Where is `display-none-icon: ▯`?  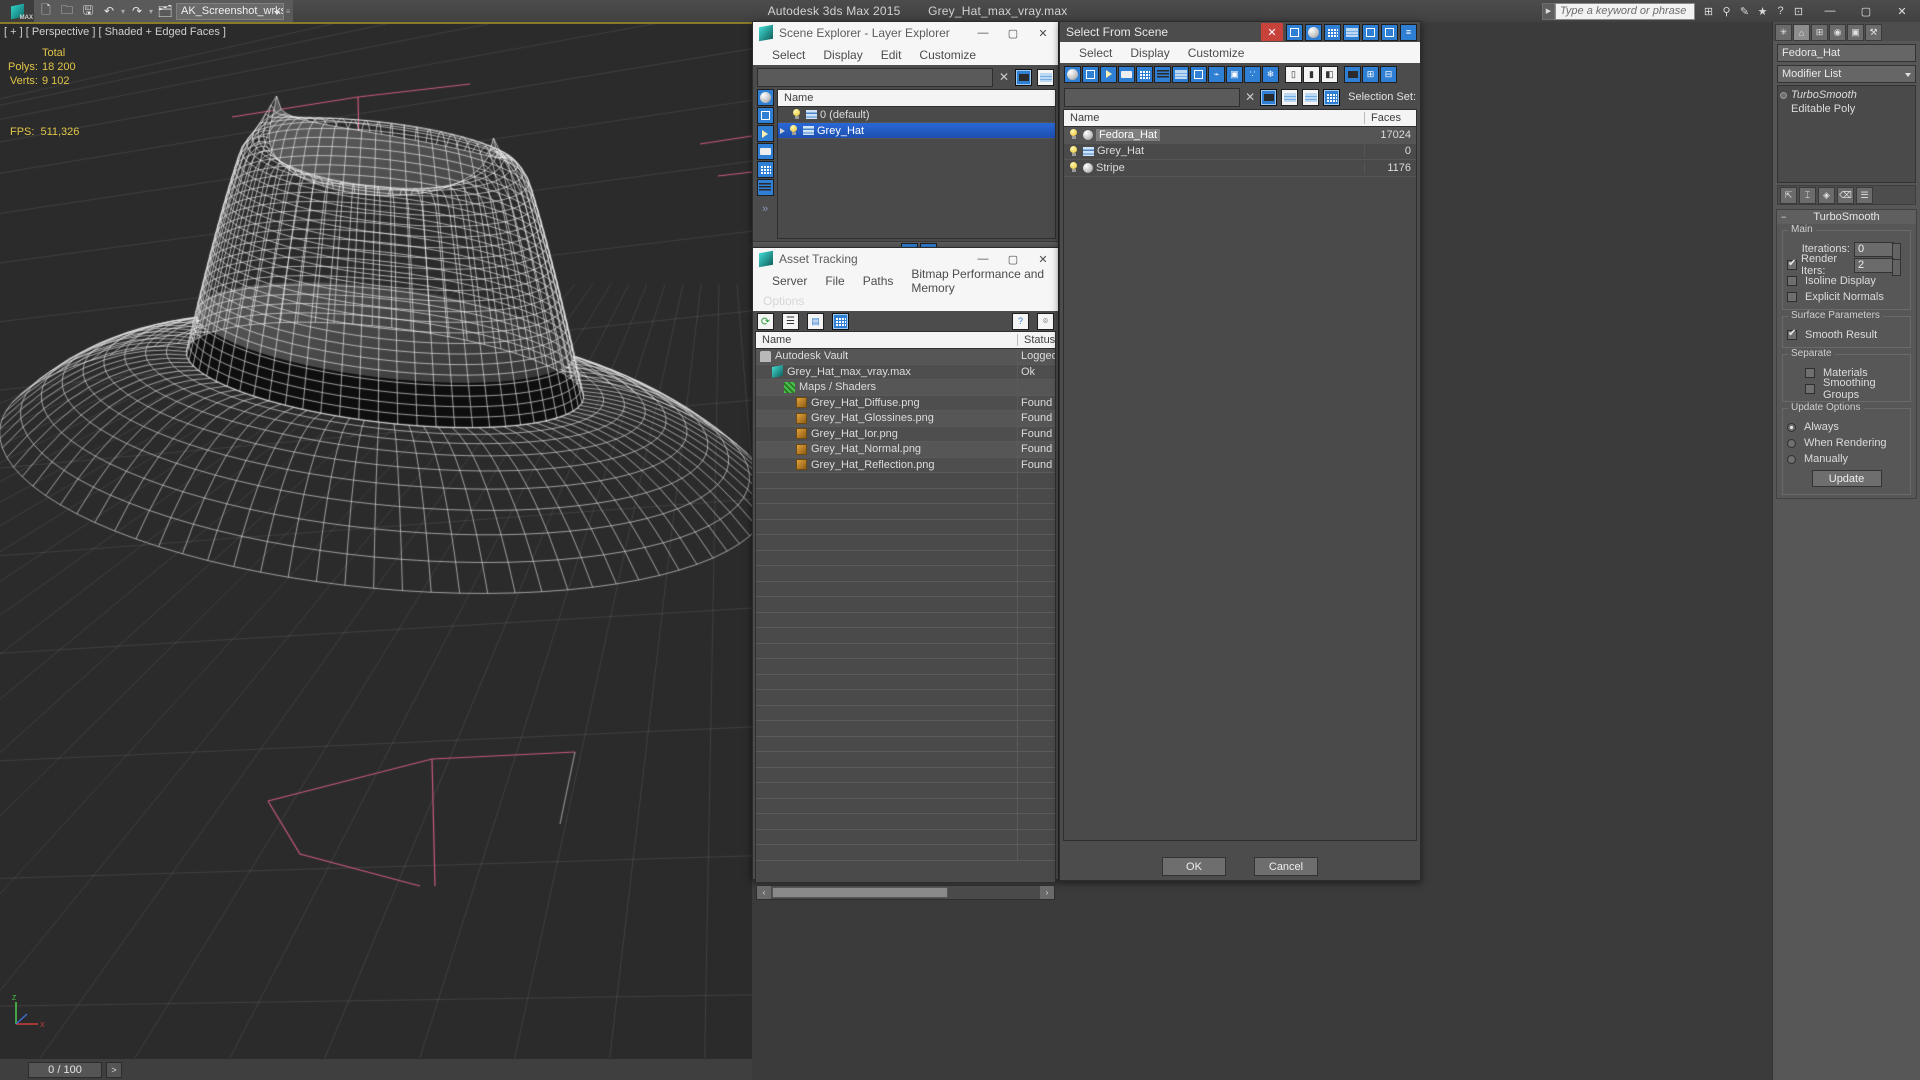 display-none-icon: ▯ is located at coordinates (1293, 74).